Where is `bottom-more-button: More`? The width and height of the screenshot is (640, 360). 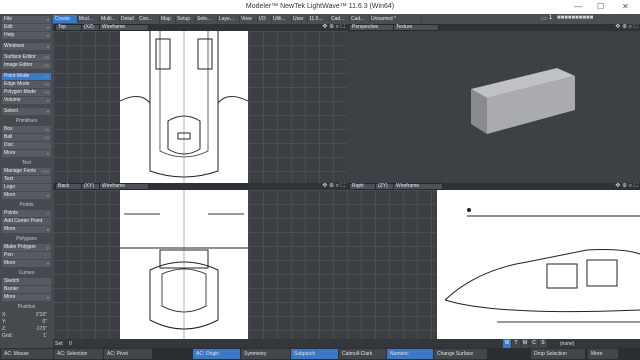 bottom-more-button: More is located at coordinates (603, 354).